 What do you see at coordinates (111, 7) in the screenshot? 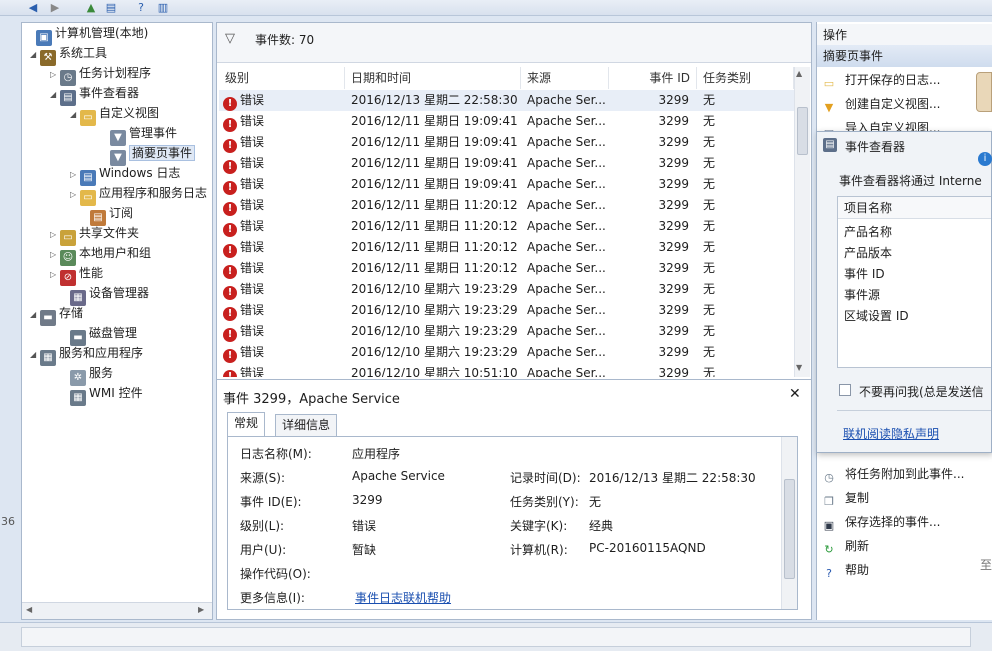
I see `show-hide-tree-icon: ▤` at bounding box center [111, 7].